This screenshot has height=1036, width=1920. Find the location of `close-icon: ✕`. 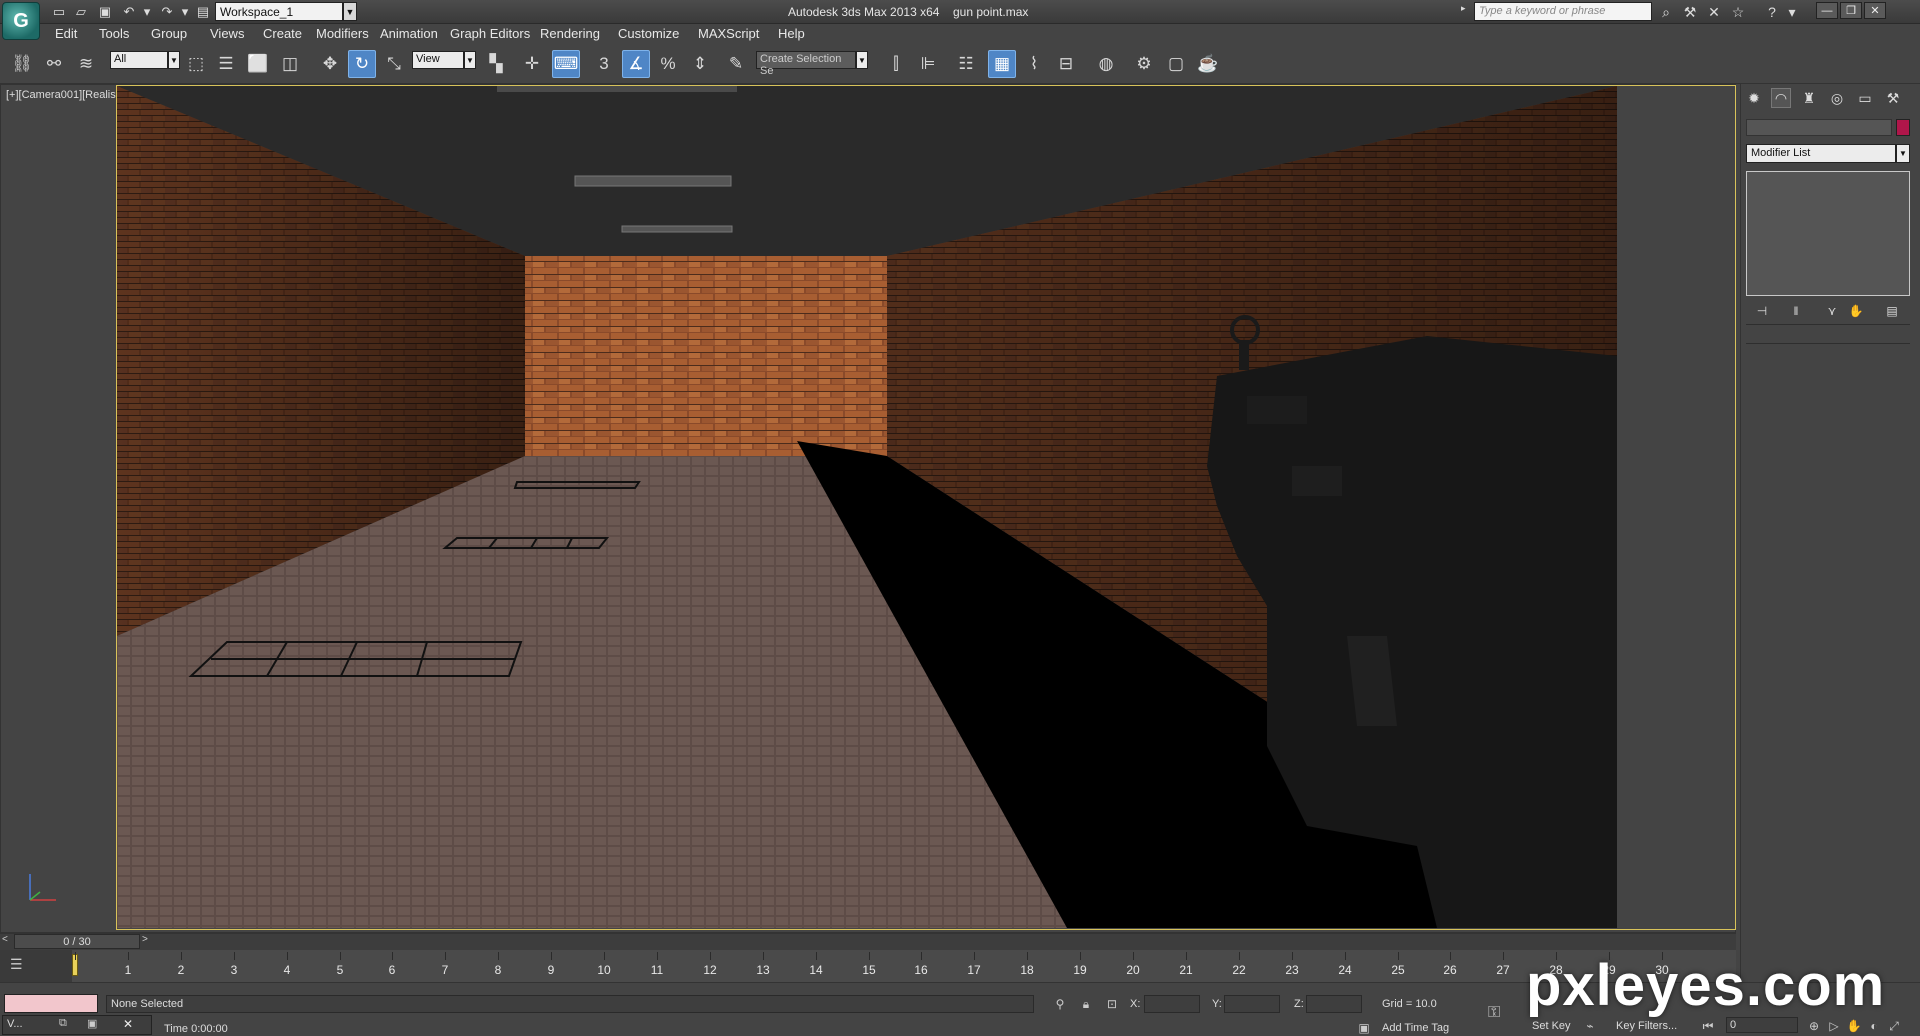

close-icon: ✕ is located at coordinates (1875, 10).